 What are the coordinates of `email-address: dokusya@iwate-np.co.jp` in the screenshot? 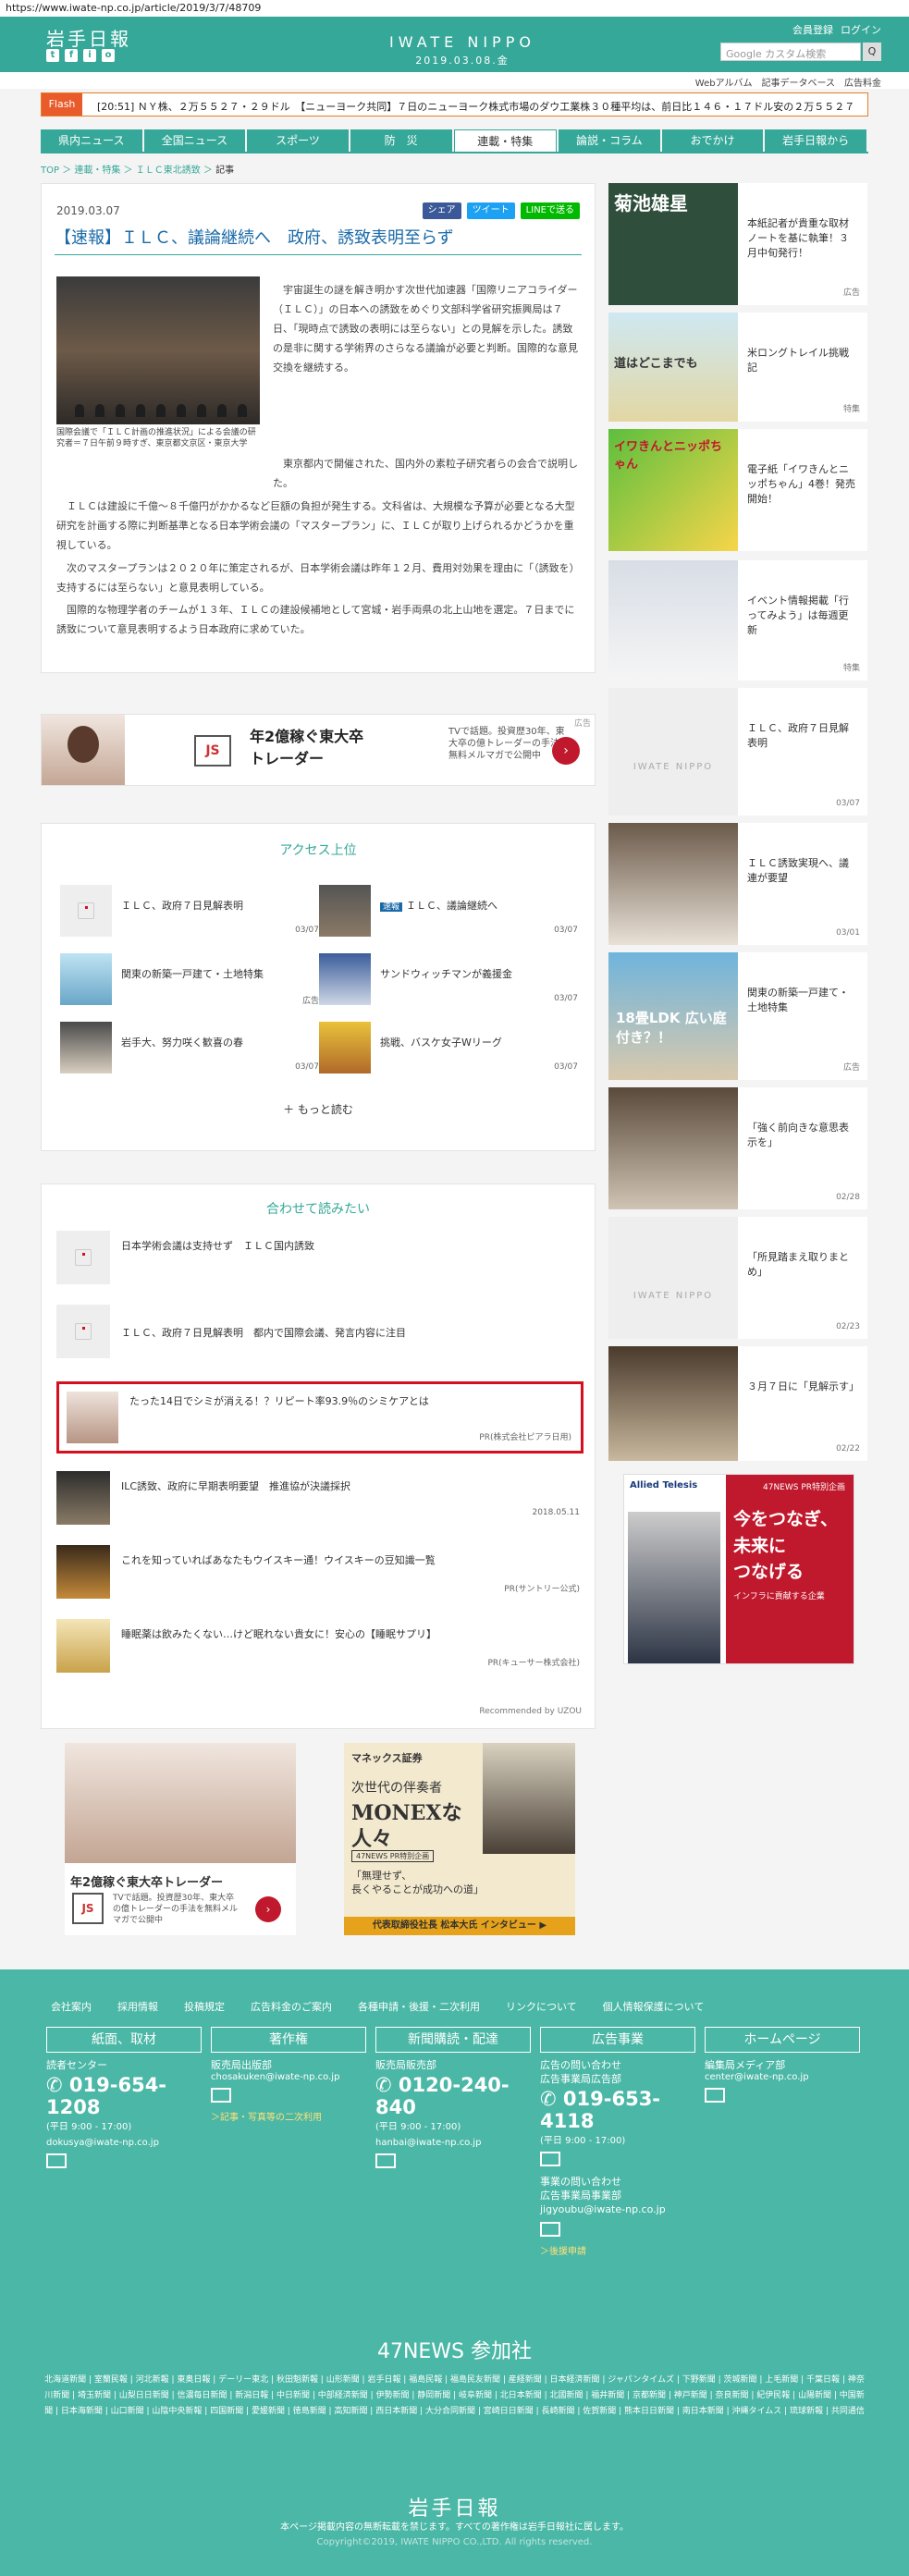 It's located at (124, 2143).